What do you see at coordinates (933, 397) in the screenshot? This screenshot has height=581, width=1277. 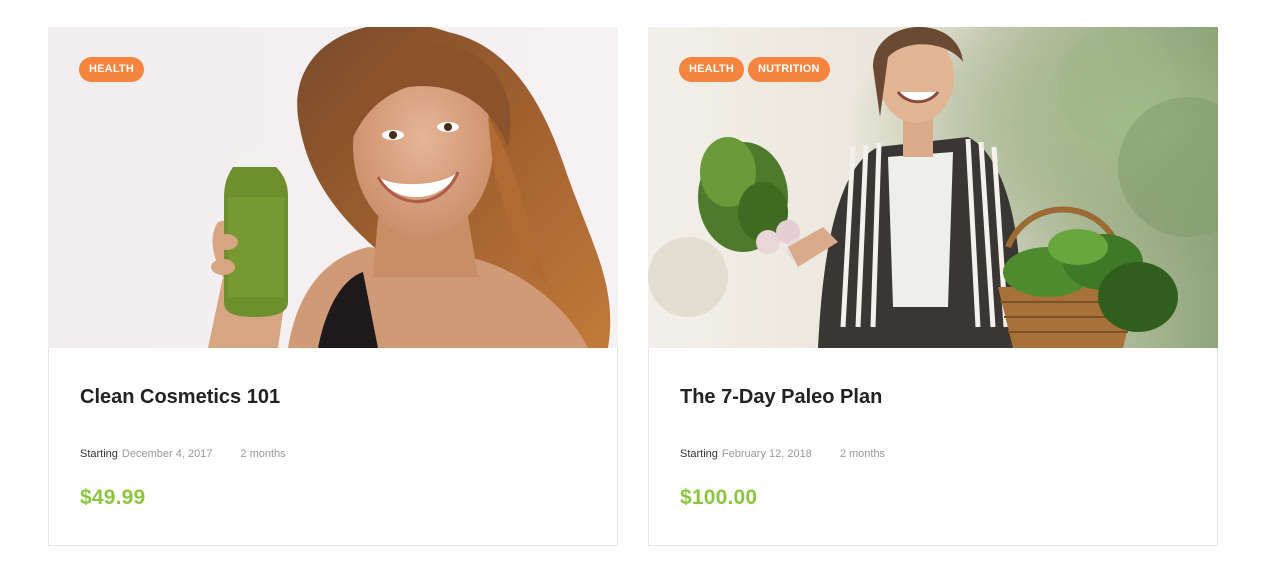 I see `course-title: The 7-Day Paleo Plan` at bounding box center [933, 397].